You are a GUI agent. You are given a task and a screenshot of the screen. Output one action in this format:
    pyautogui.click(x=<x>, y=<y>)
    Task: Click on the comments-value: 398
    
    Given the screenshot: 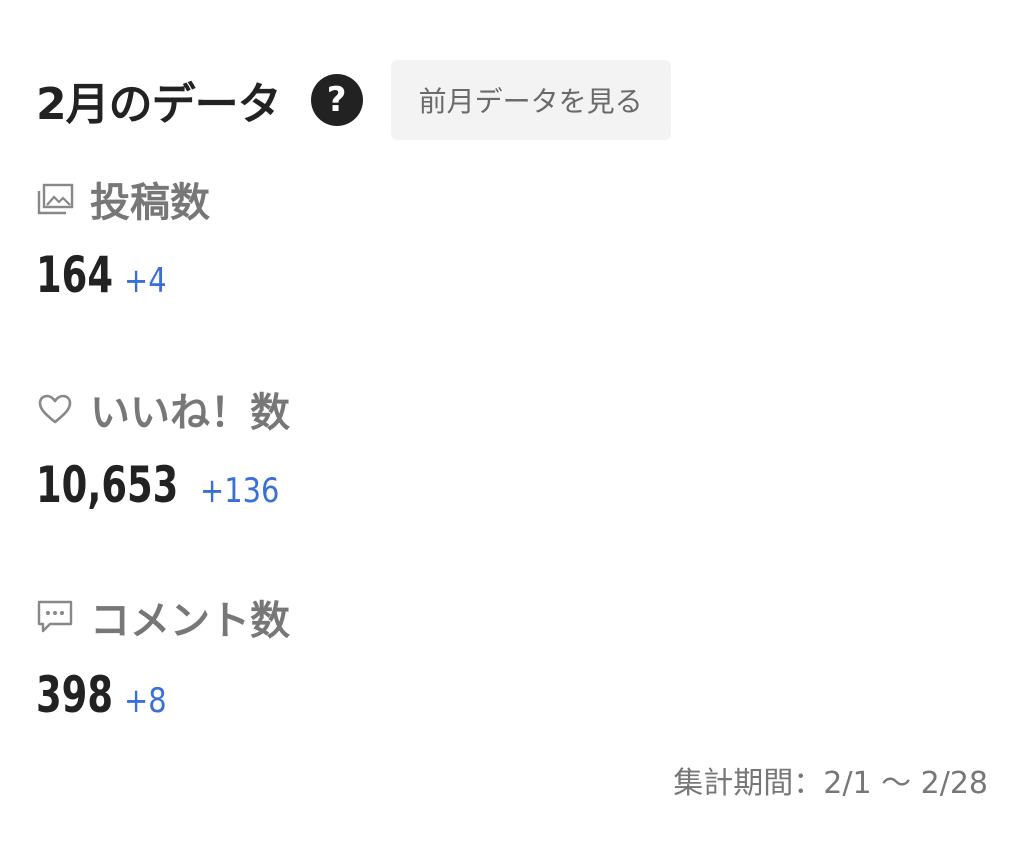 What is the action you would take?
    pyautogui.click(x=75, y=695)
    